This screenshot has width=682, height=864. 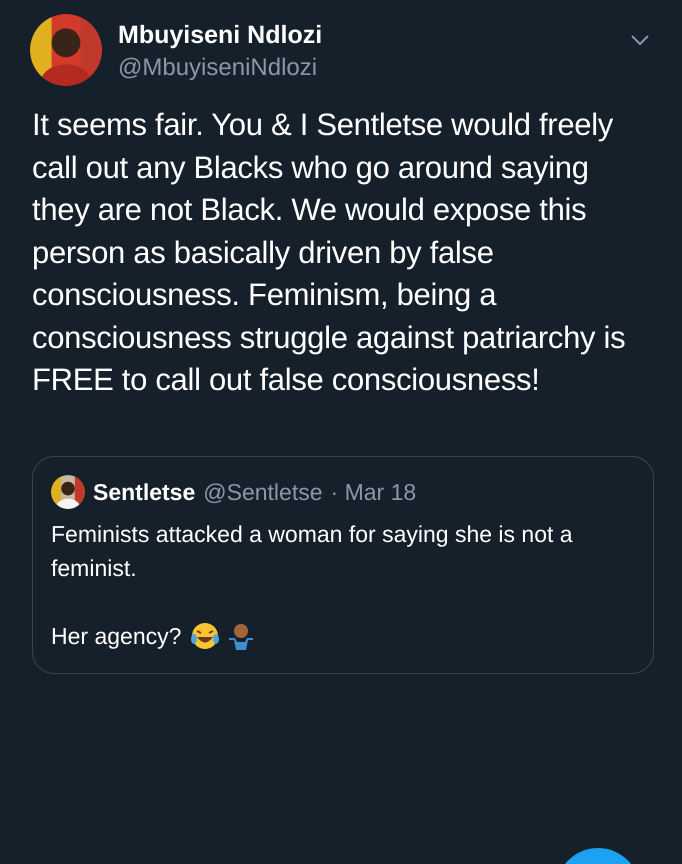 I want to click on quoted-author-handle: @Sentletse, so click(x=263, y=492).